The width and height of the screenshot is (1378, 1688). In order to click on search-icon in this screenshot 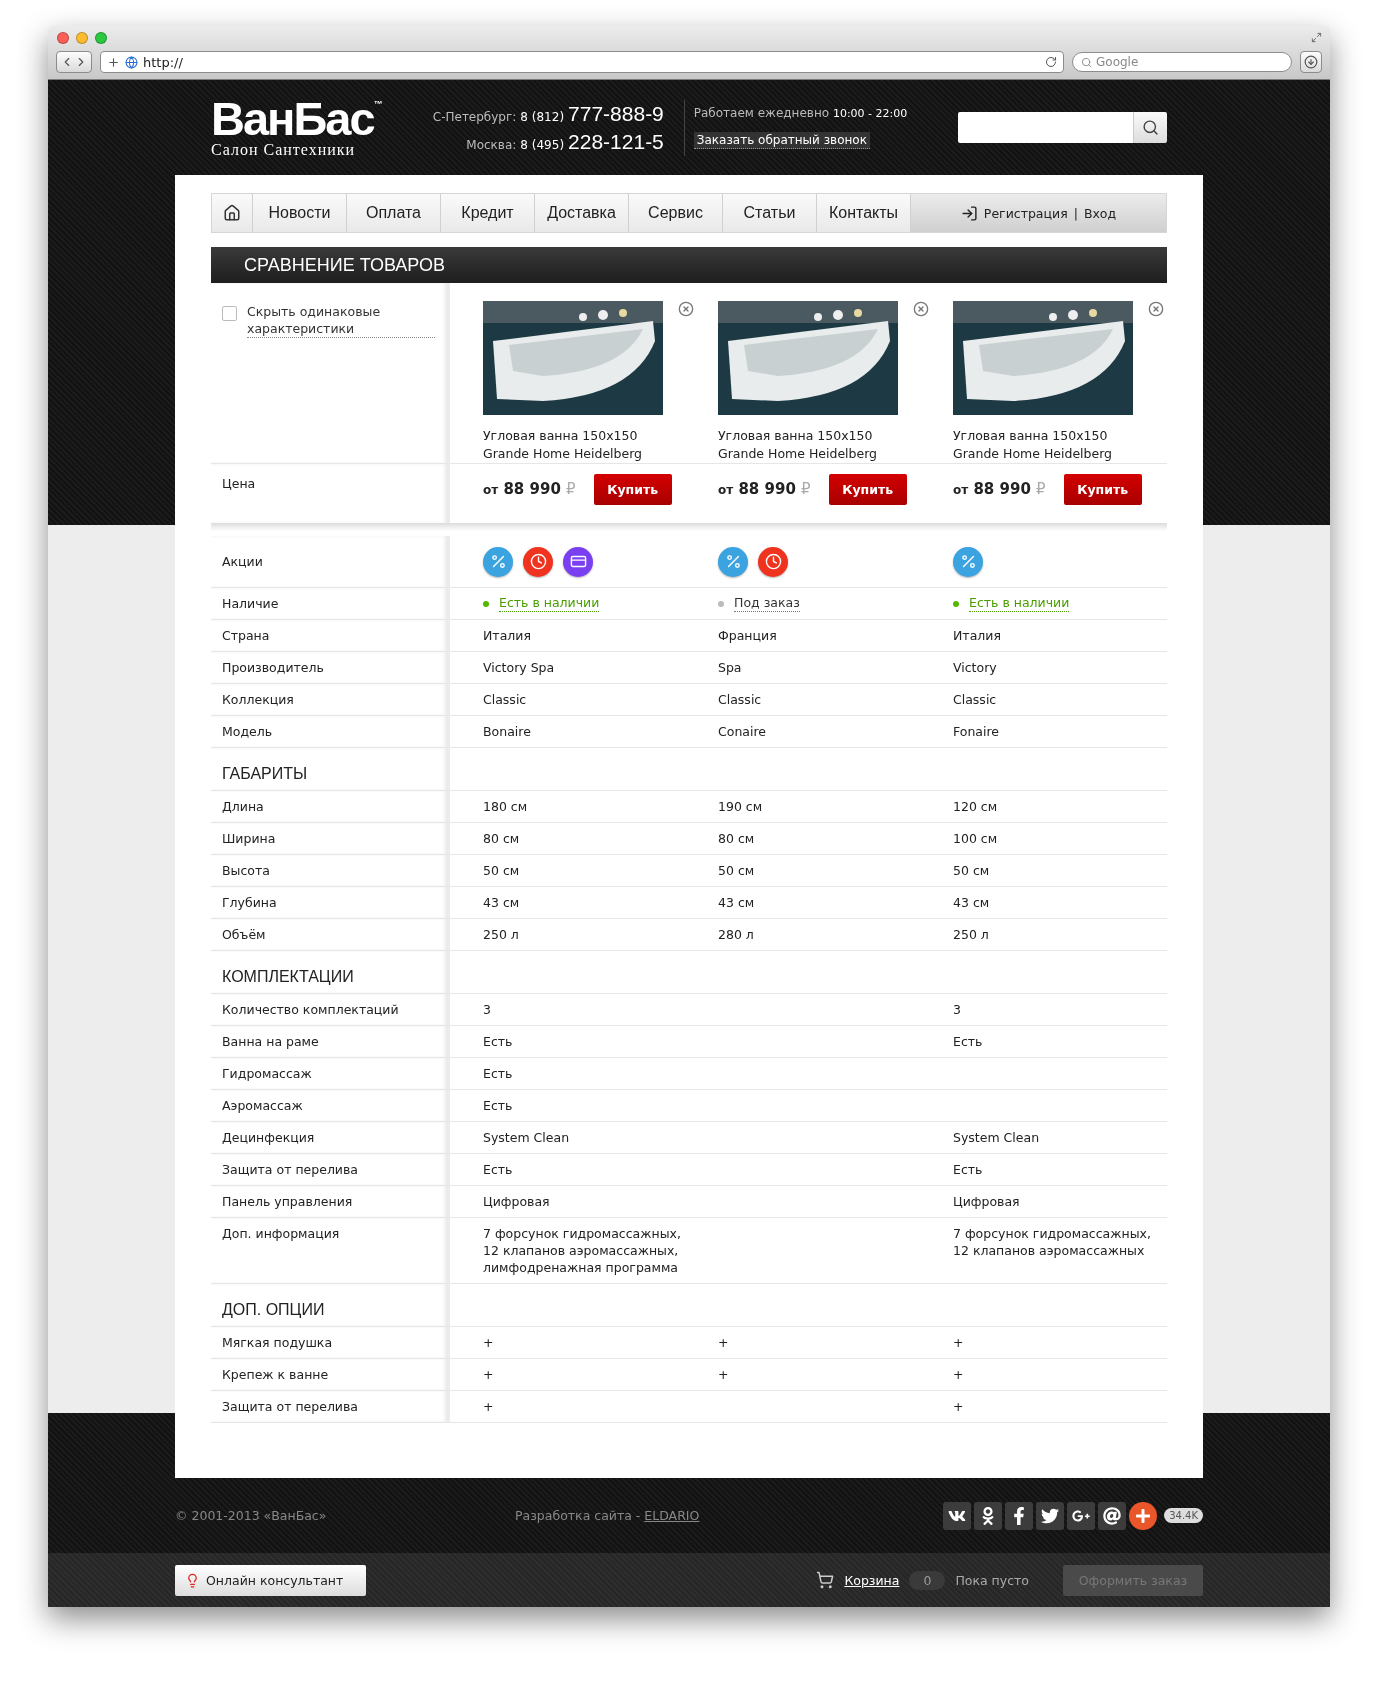, I will do `click(1150, 127)`.